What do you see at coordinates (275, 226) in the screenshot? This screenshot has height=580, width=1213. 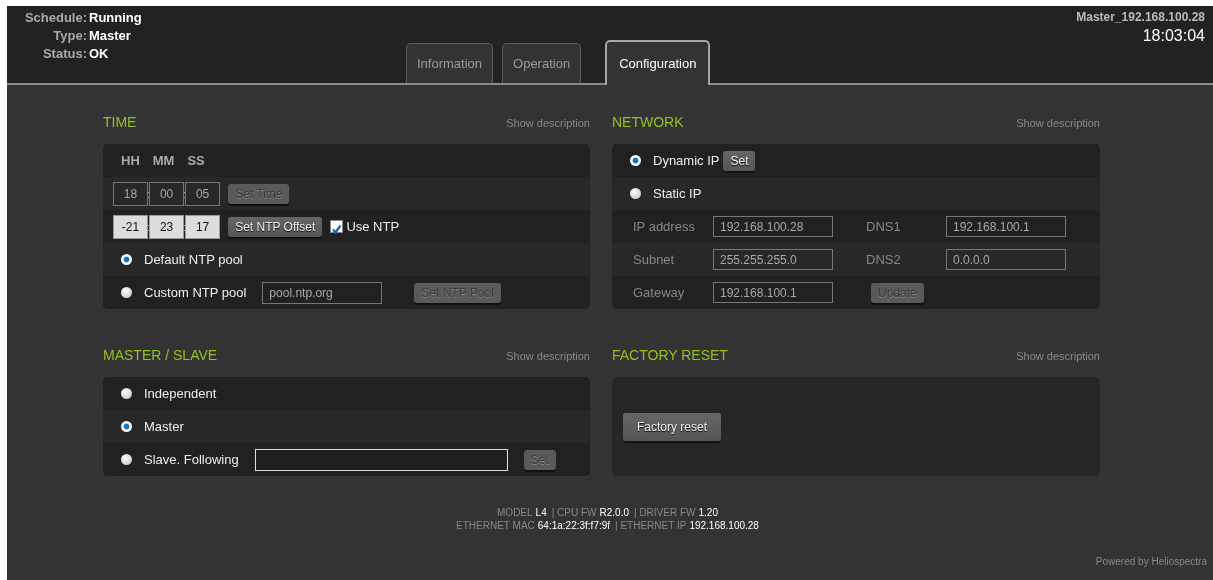 I see `button: Set NTP Offset` at bounding box center [275, 226].